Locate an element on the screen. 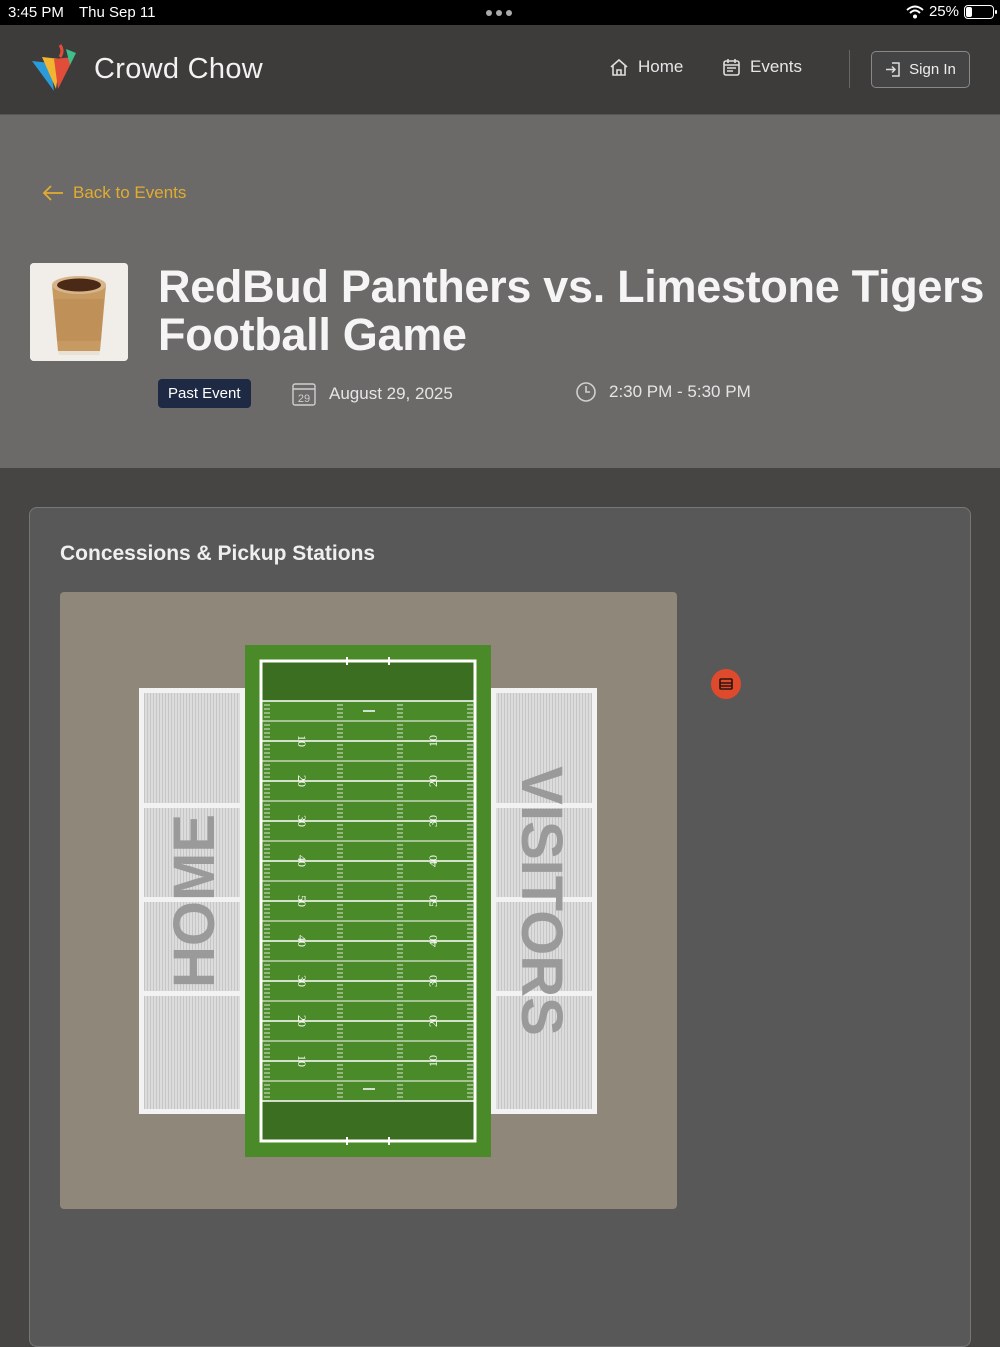  status-time: 3:45 PM is located at coordinates (36, 12).